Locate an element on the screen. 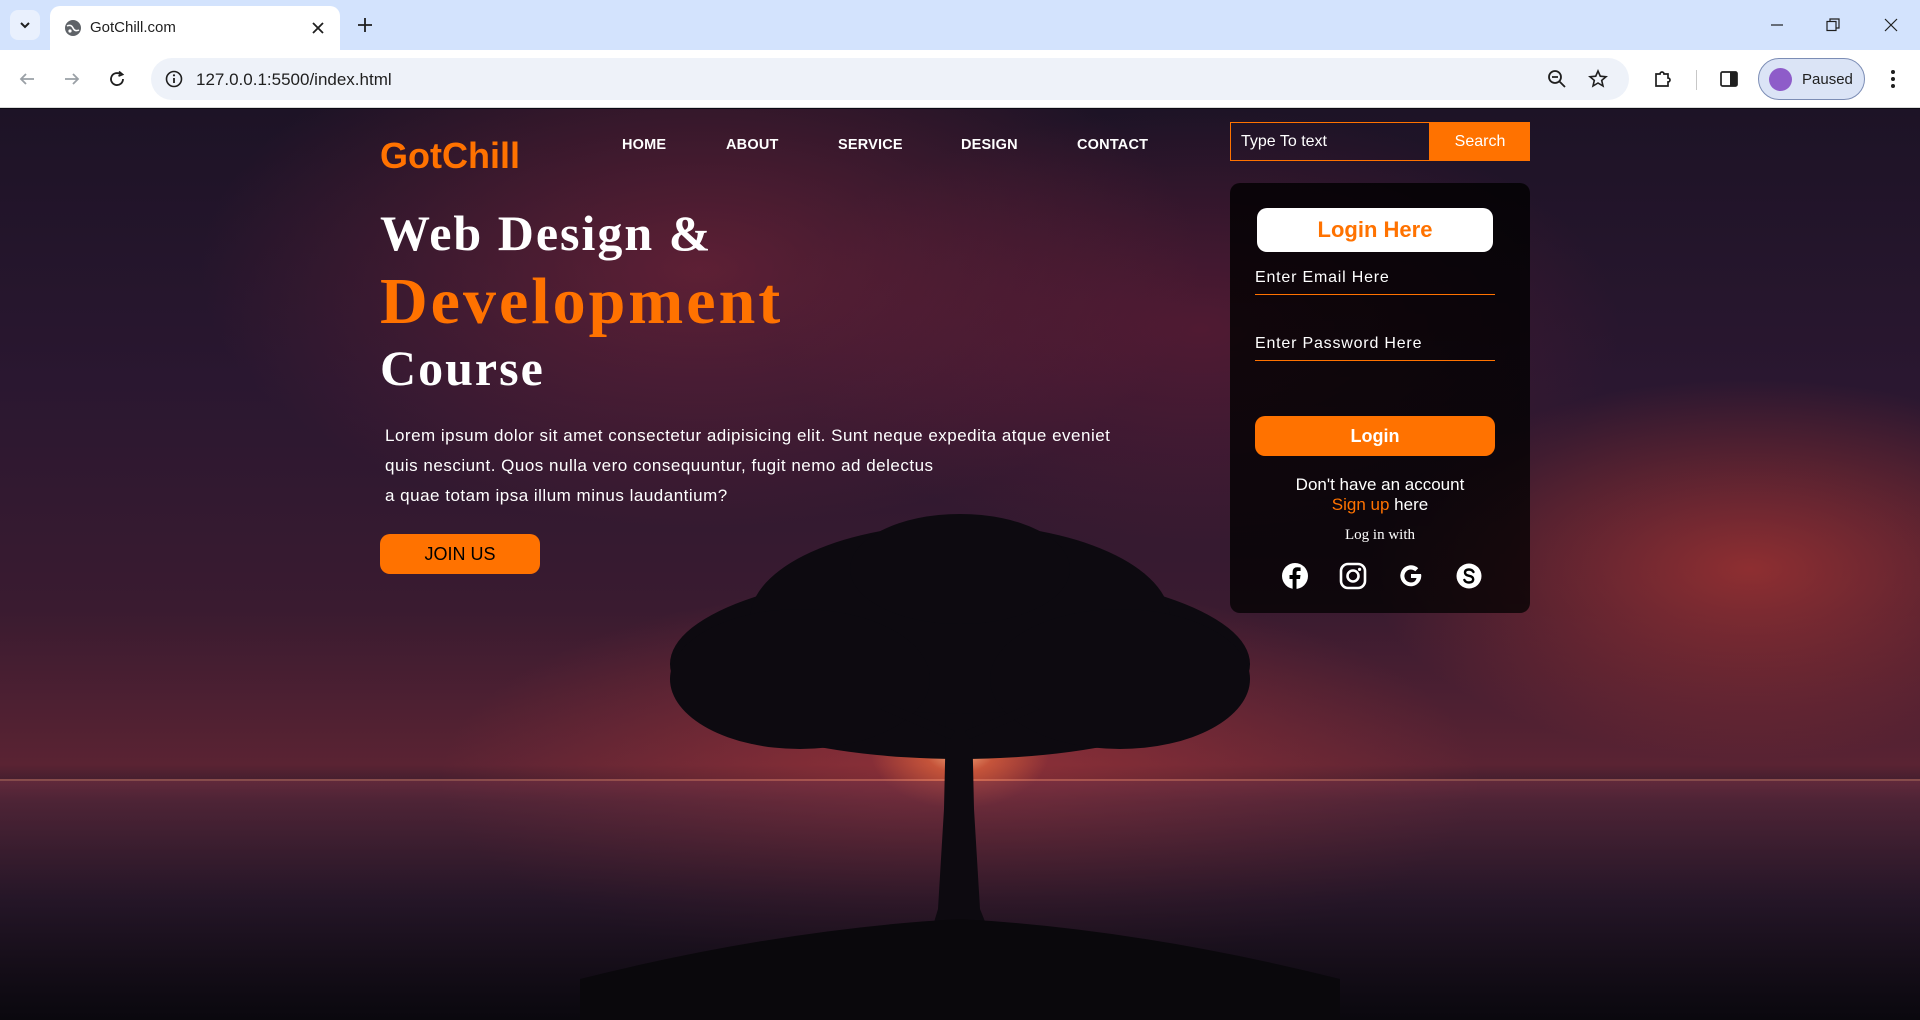  nav-design: DESIGN is located at coordinates (989, 145).